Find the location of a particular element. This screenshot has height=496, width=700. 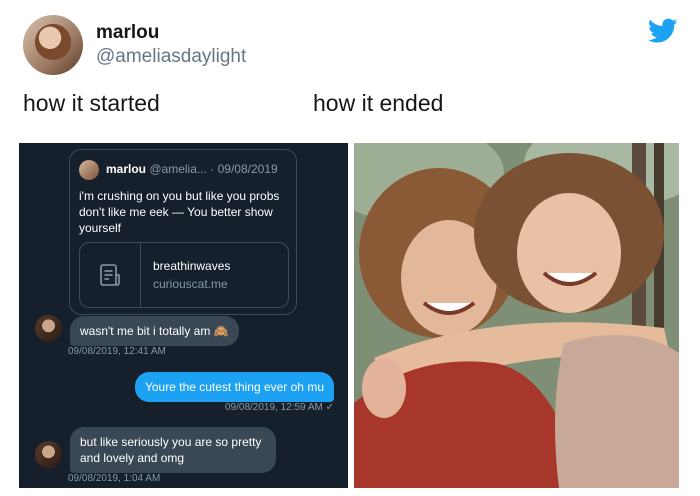

document-icon is located at coordinates (110, 275).